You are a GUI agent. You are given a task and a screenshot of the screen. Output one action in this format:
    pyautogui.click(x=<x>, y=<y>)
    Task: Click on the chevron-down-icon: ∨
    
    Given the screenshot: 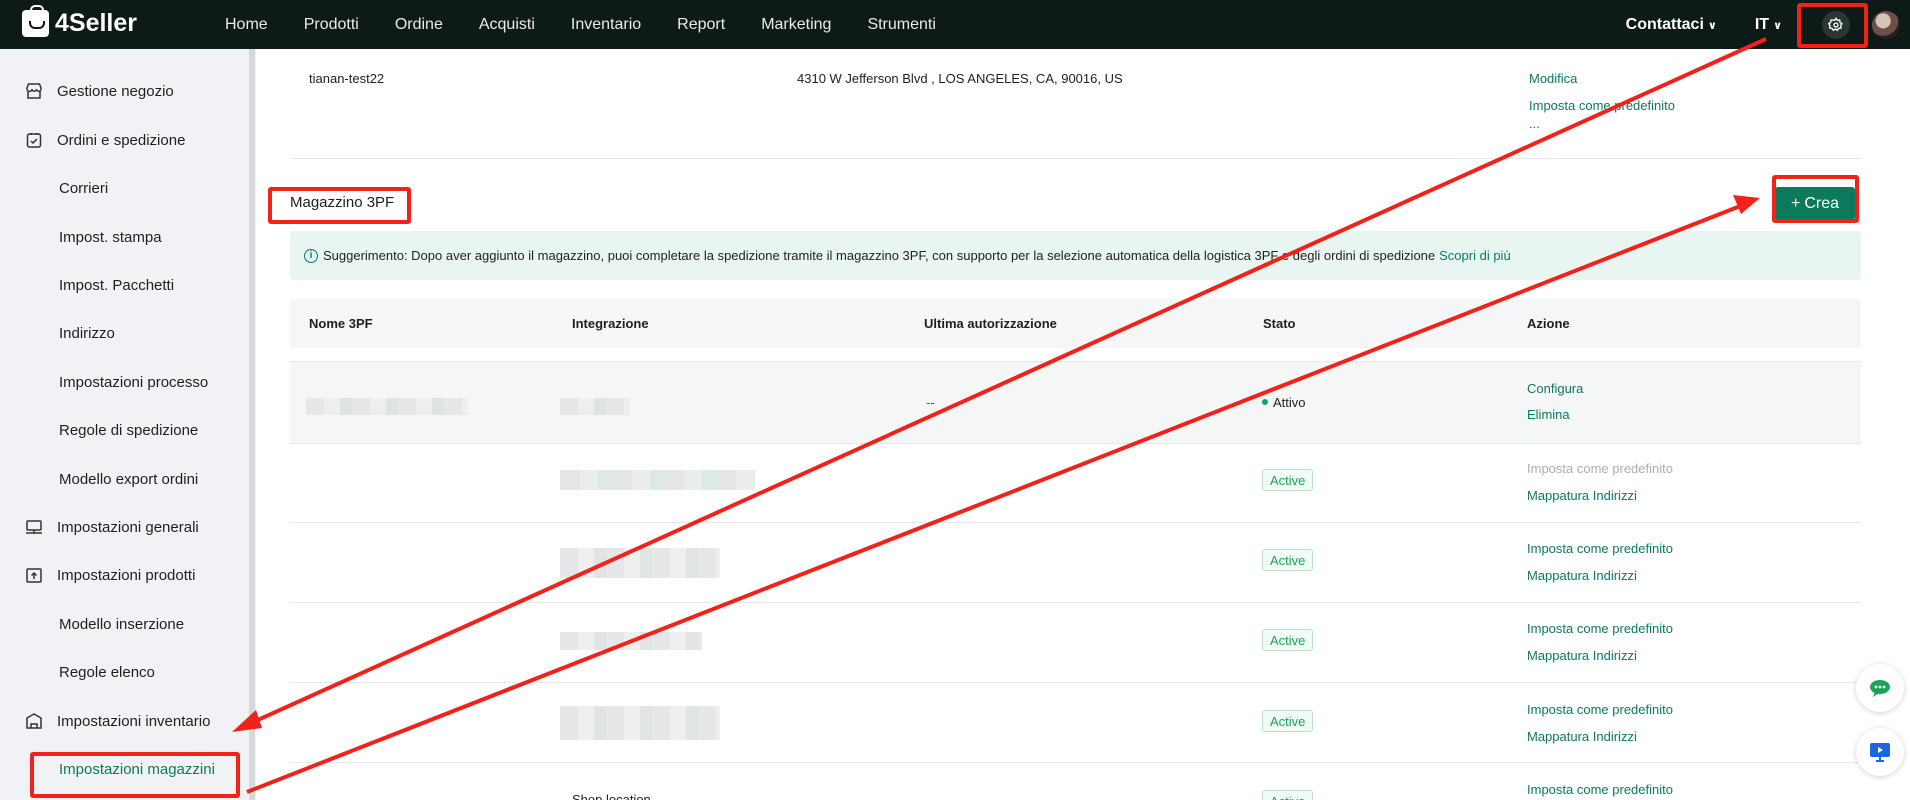 What is the action you would take?
    pyautogui.click(x=1712, y=25)
    